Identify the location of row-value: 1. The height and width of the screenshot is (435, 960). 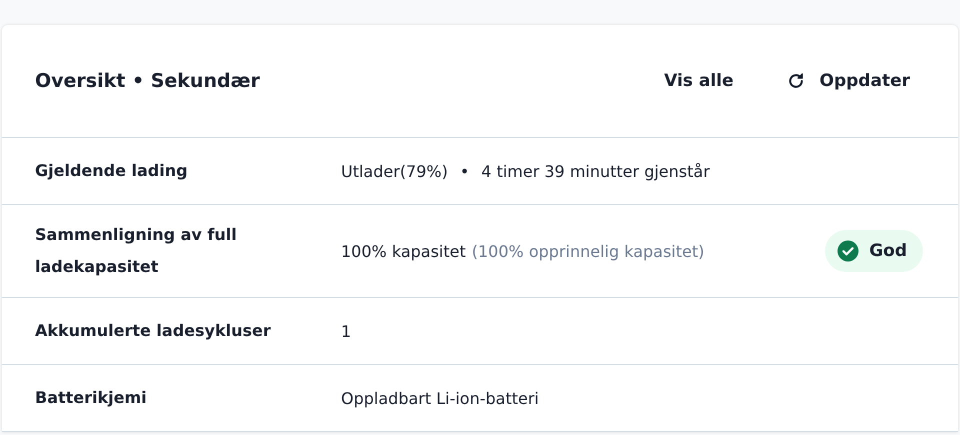
(346, 331).